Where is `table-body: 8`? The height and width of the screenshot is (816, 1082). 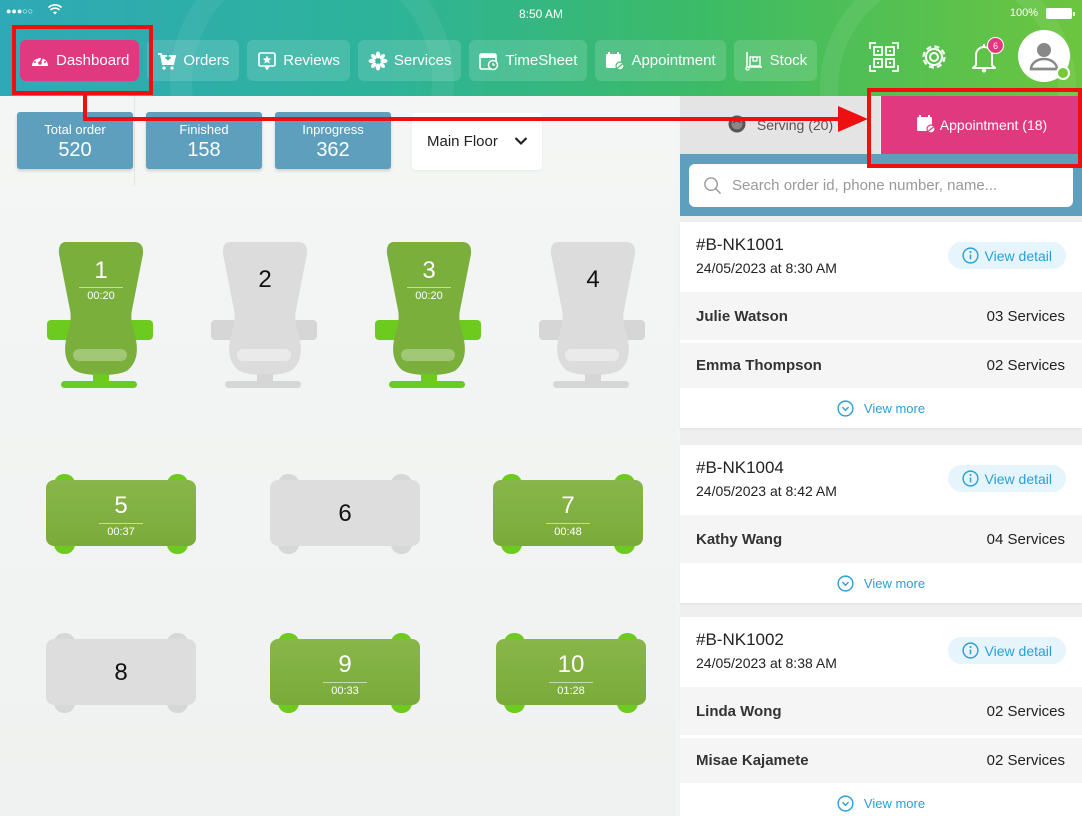 table-body: 8 is located at coordinates (121, 672).